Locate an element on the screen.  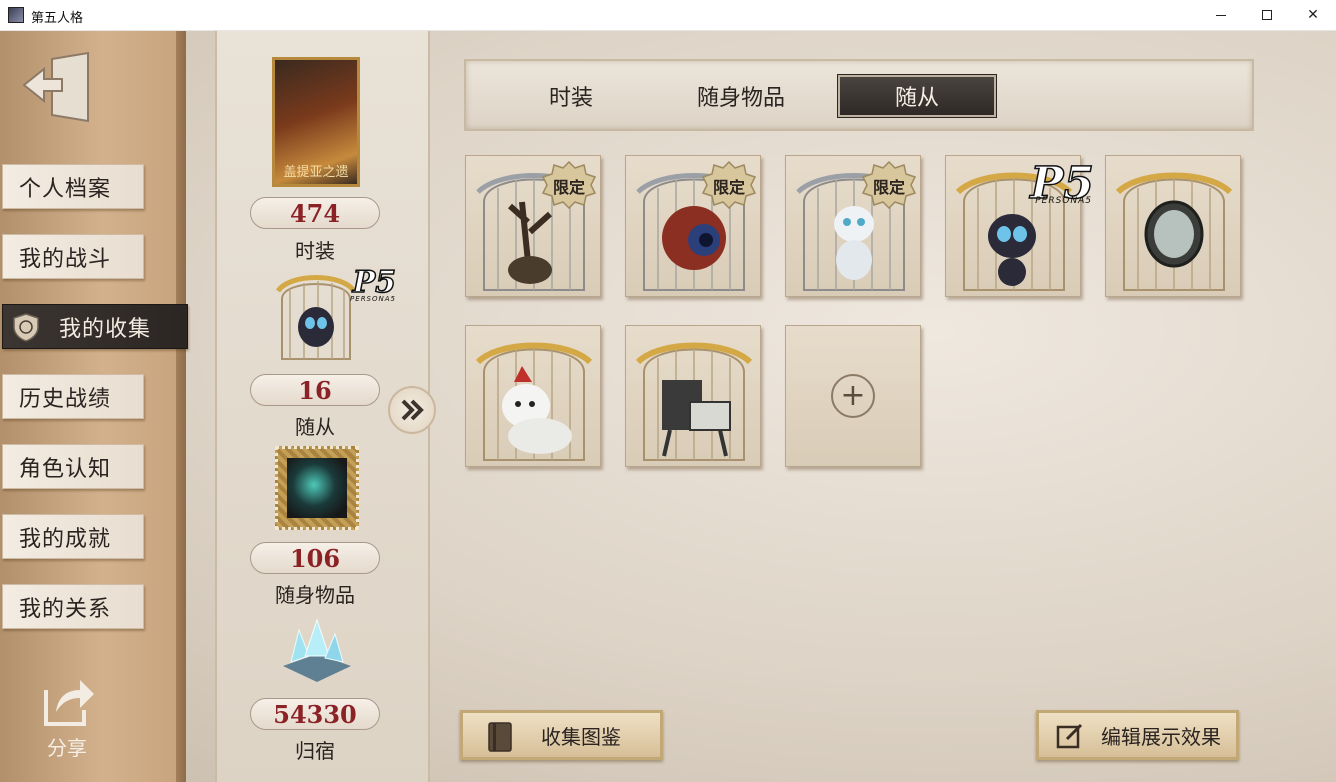
home-preview is located at coordinates (316, 653).